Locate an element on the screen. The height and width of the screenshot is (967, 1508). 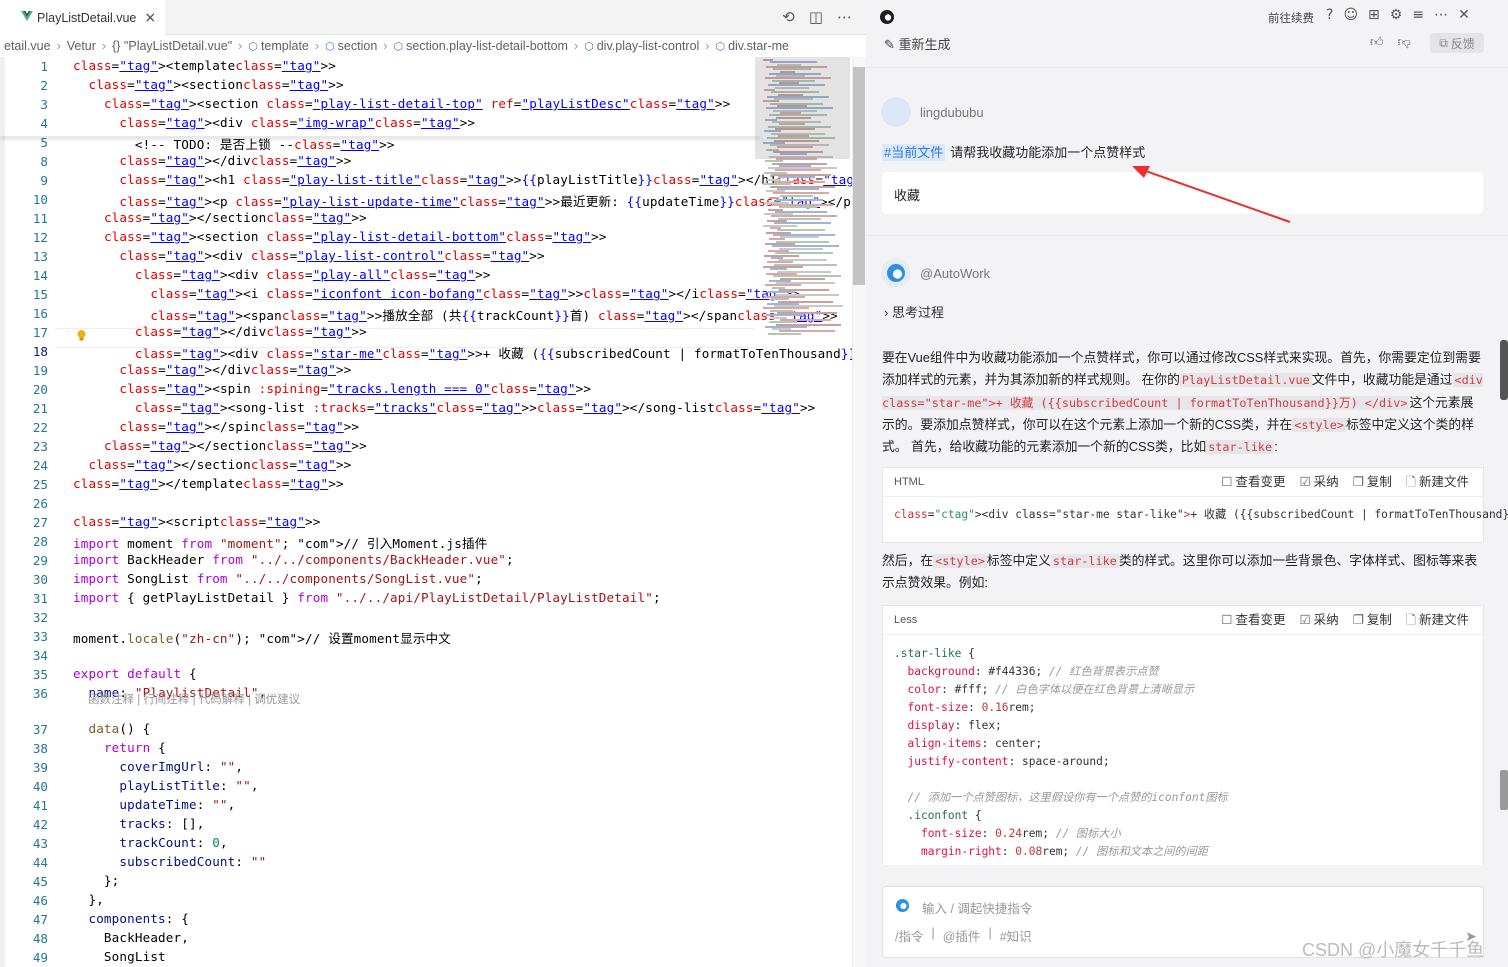
line-number: 43 is located at coordinates (40, 843).